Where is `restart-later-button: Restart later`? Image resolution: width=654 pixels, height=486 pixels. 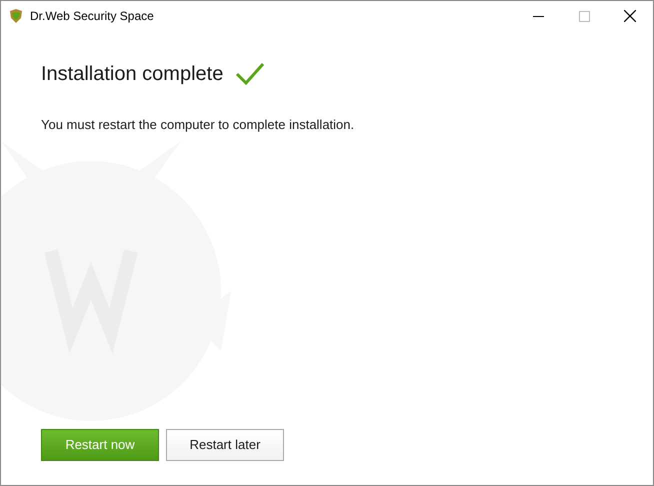 restart-later-button: Restart later is located at coordinates (225, 445).